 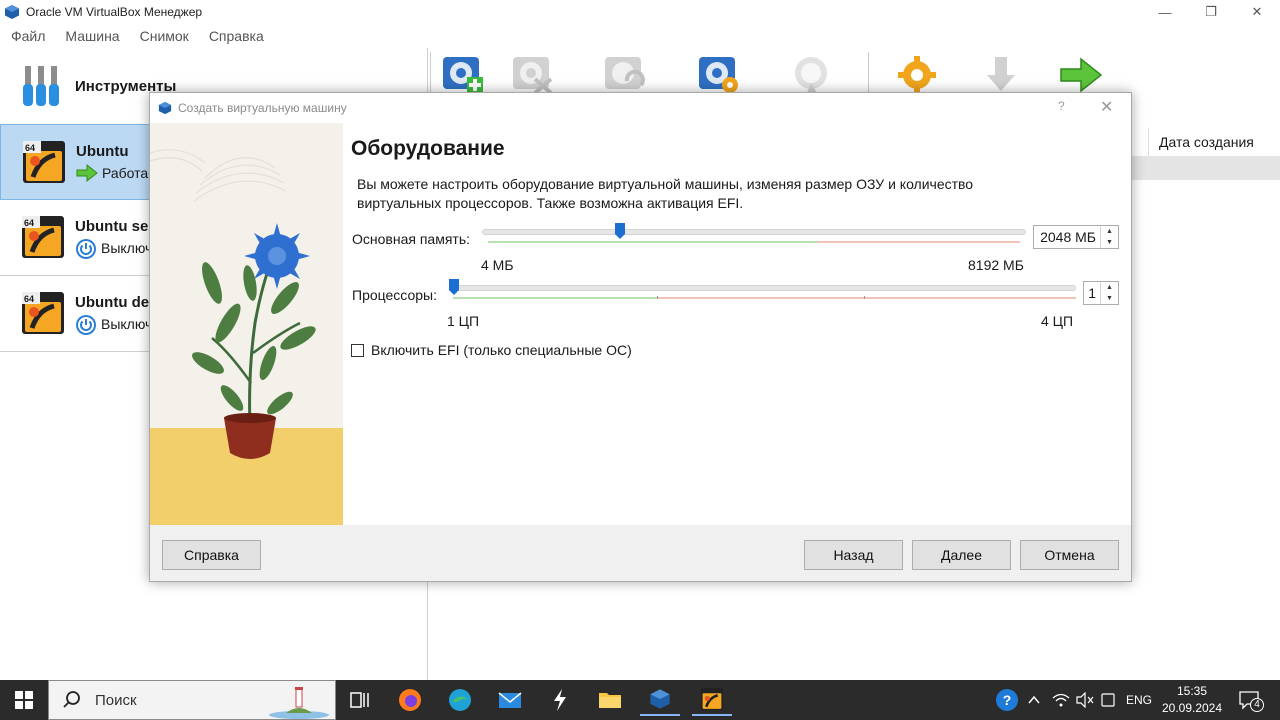 I want to click on folder-icon, so click(x=610, y=700).